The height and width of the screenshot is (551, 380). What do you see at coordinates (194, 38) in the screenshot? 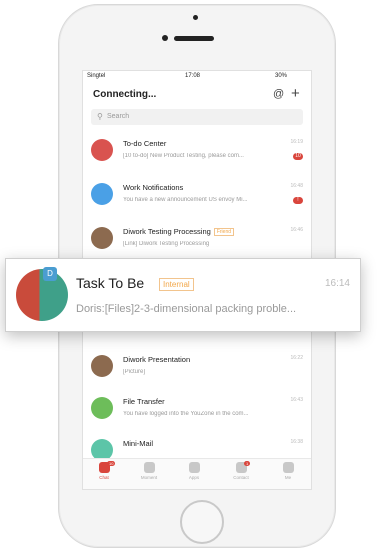
I see `phone-speaker` at bounding box center [194, 38].